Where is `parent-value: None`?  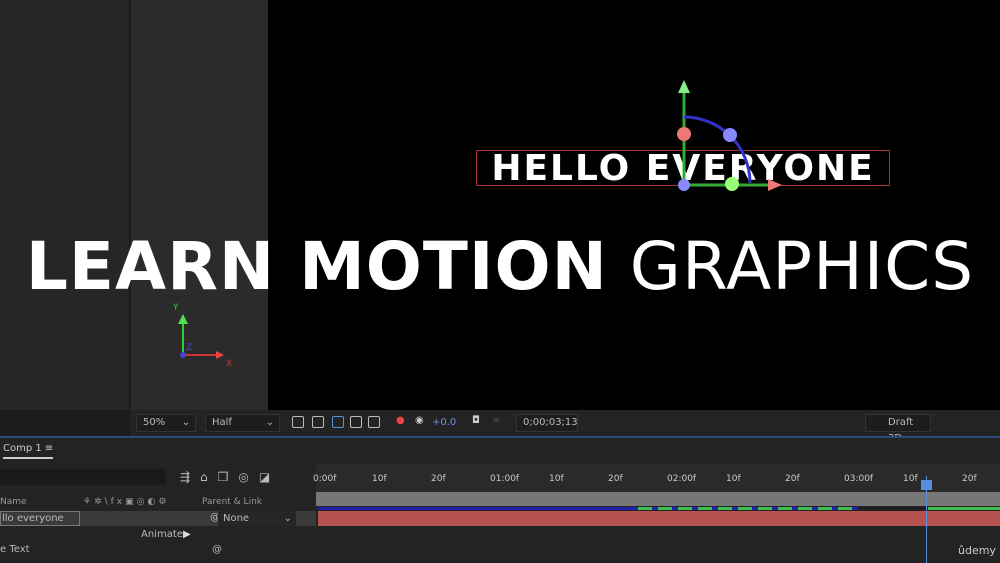 parent-value: None is located at coordinates (236, 518).